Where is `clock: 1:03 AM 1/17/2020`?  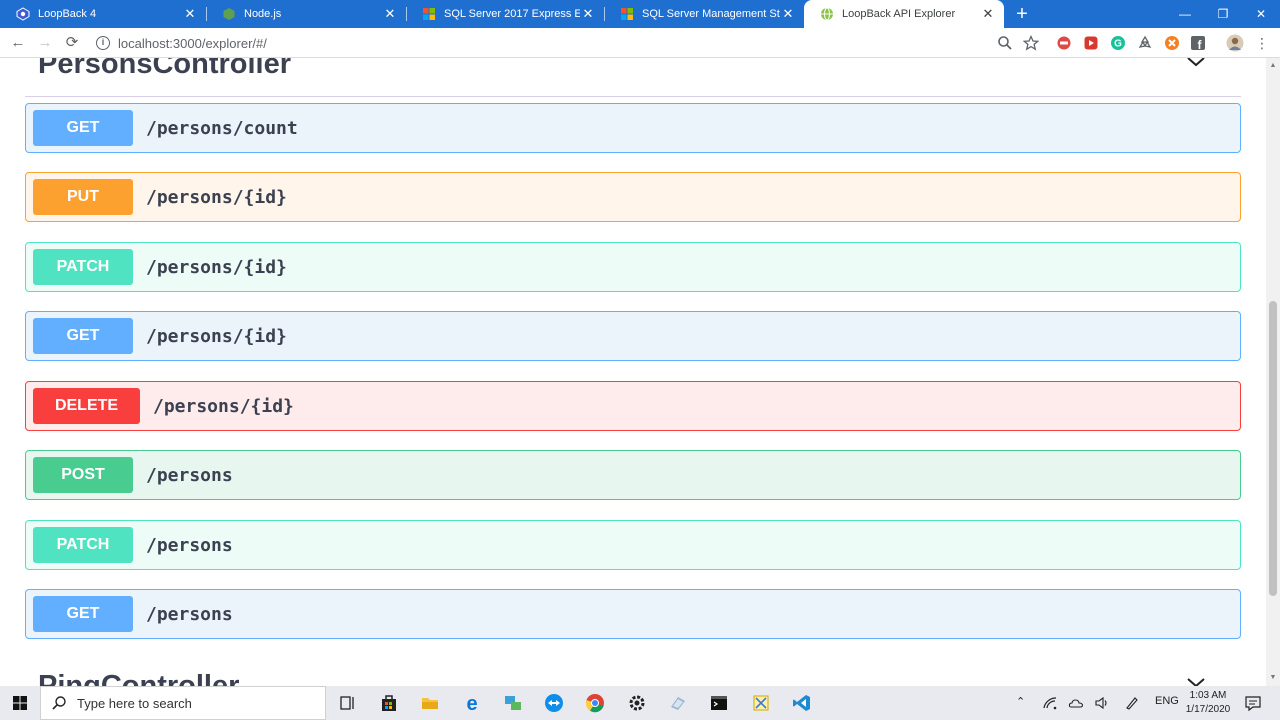
clock: 1:03 AM 1/17/2020 is located at coordinates (1208, 703).